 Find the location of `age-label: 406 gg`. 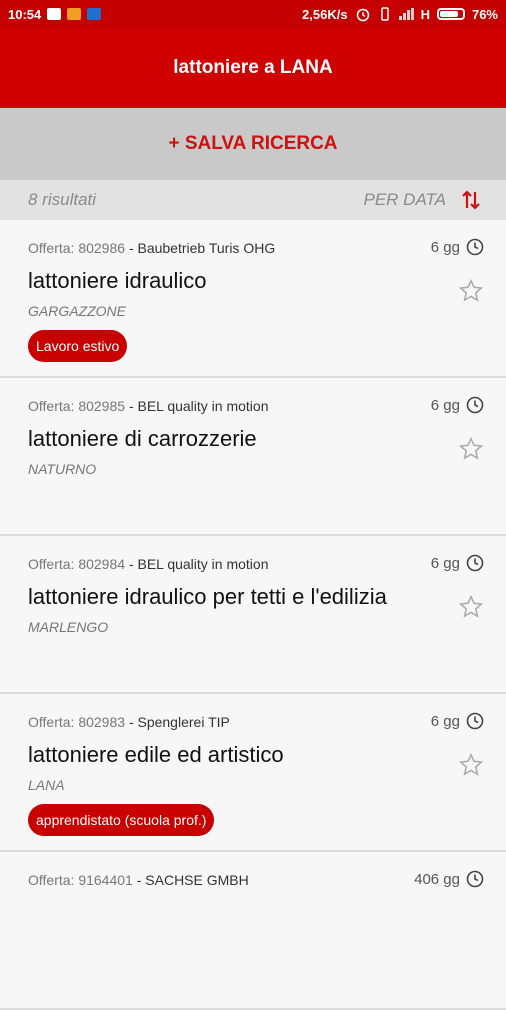

age-label: 406 gg is located at coordinates (437, 879).